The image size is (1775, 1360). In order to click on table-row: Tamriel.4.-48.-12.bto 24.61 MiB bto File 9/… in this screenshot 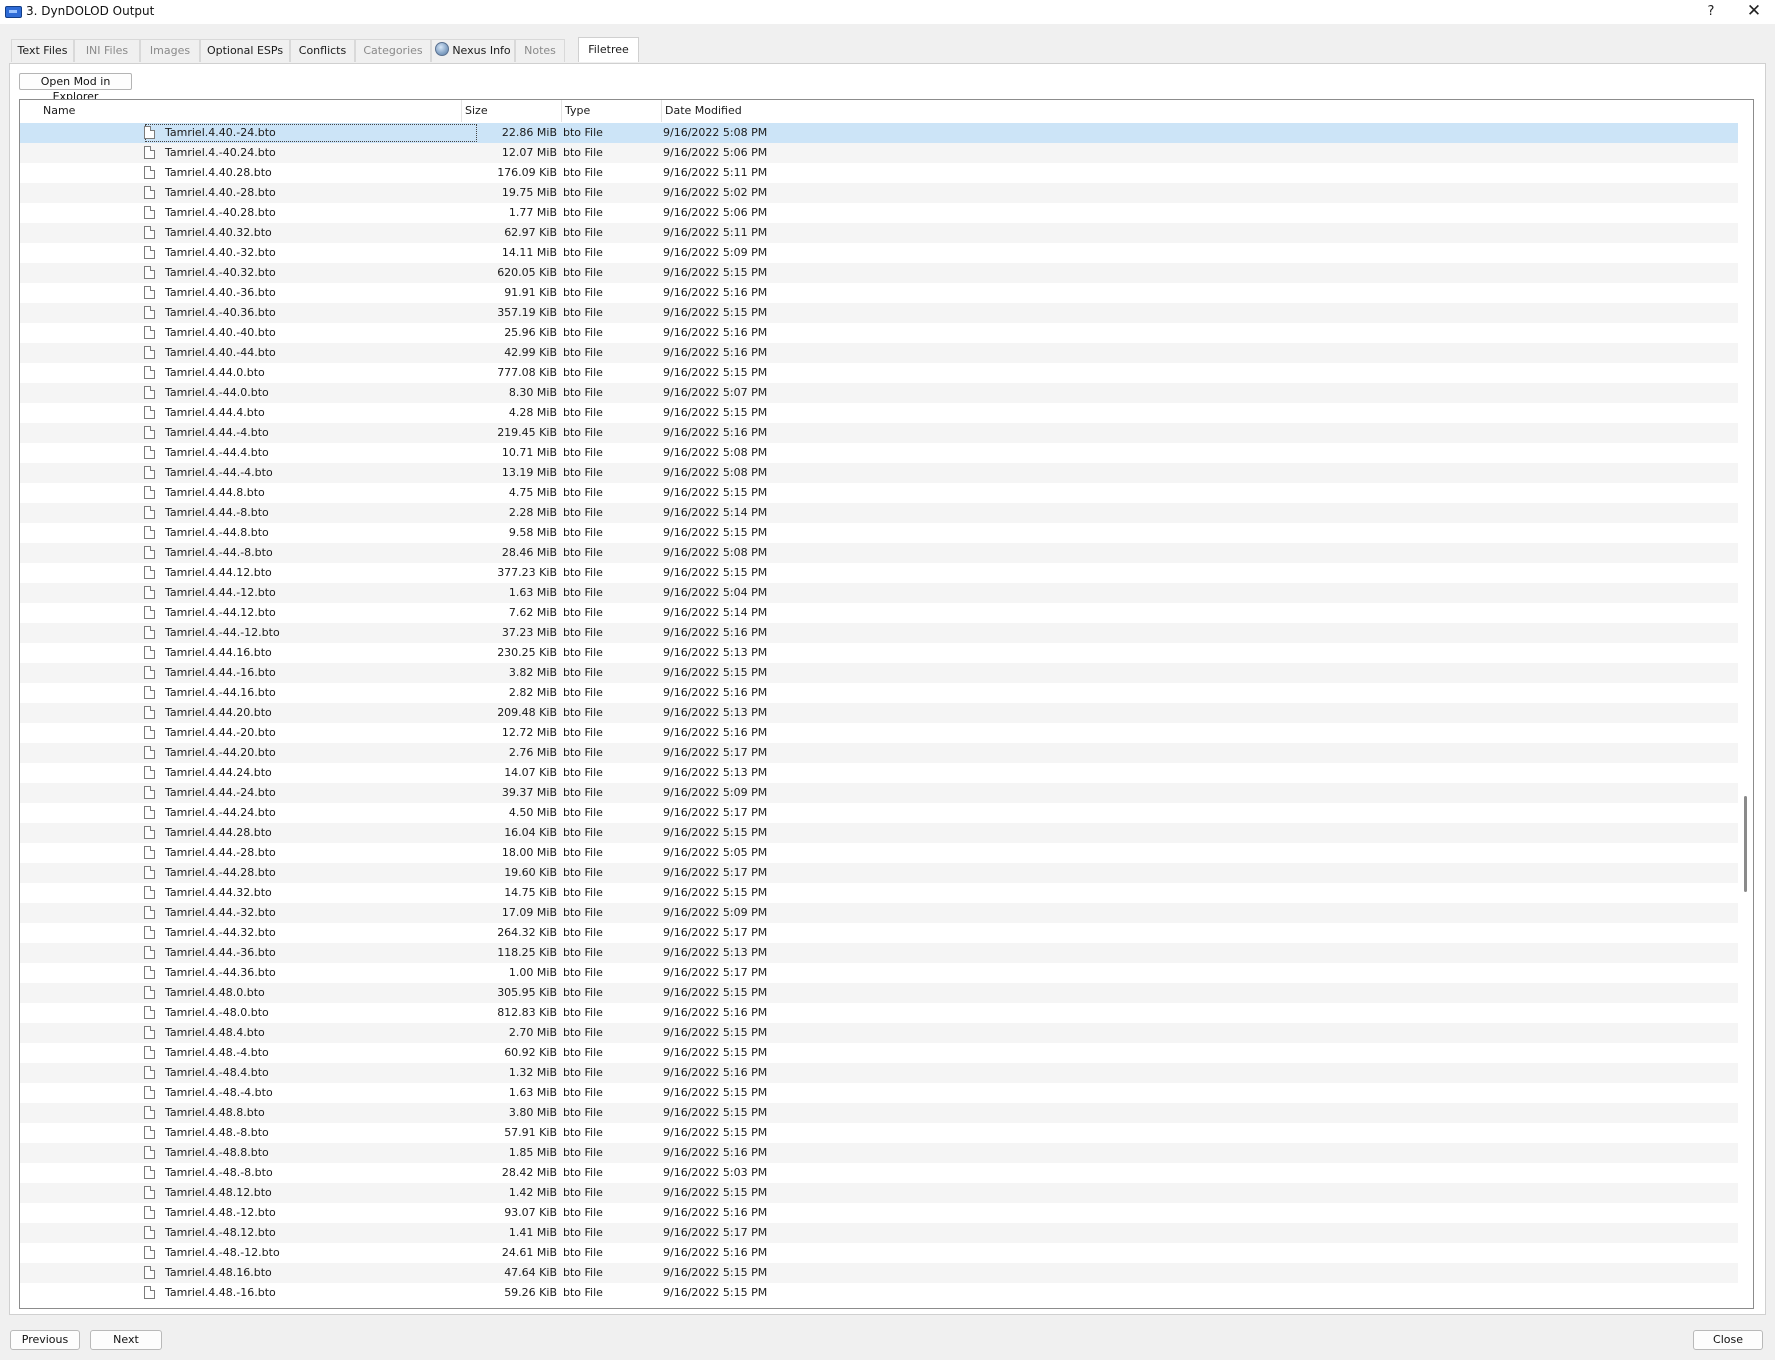, I will do `click(879, 1253)`.